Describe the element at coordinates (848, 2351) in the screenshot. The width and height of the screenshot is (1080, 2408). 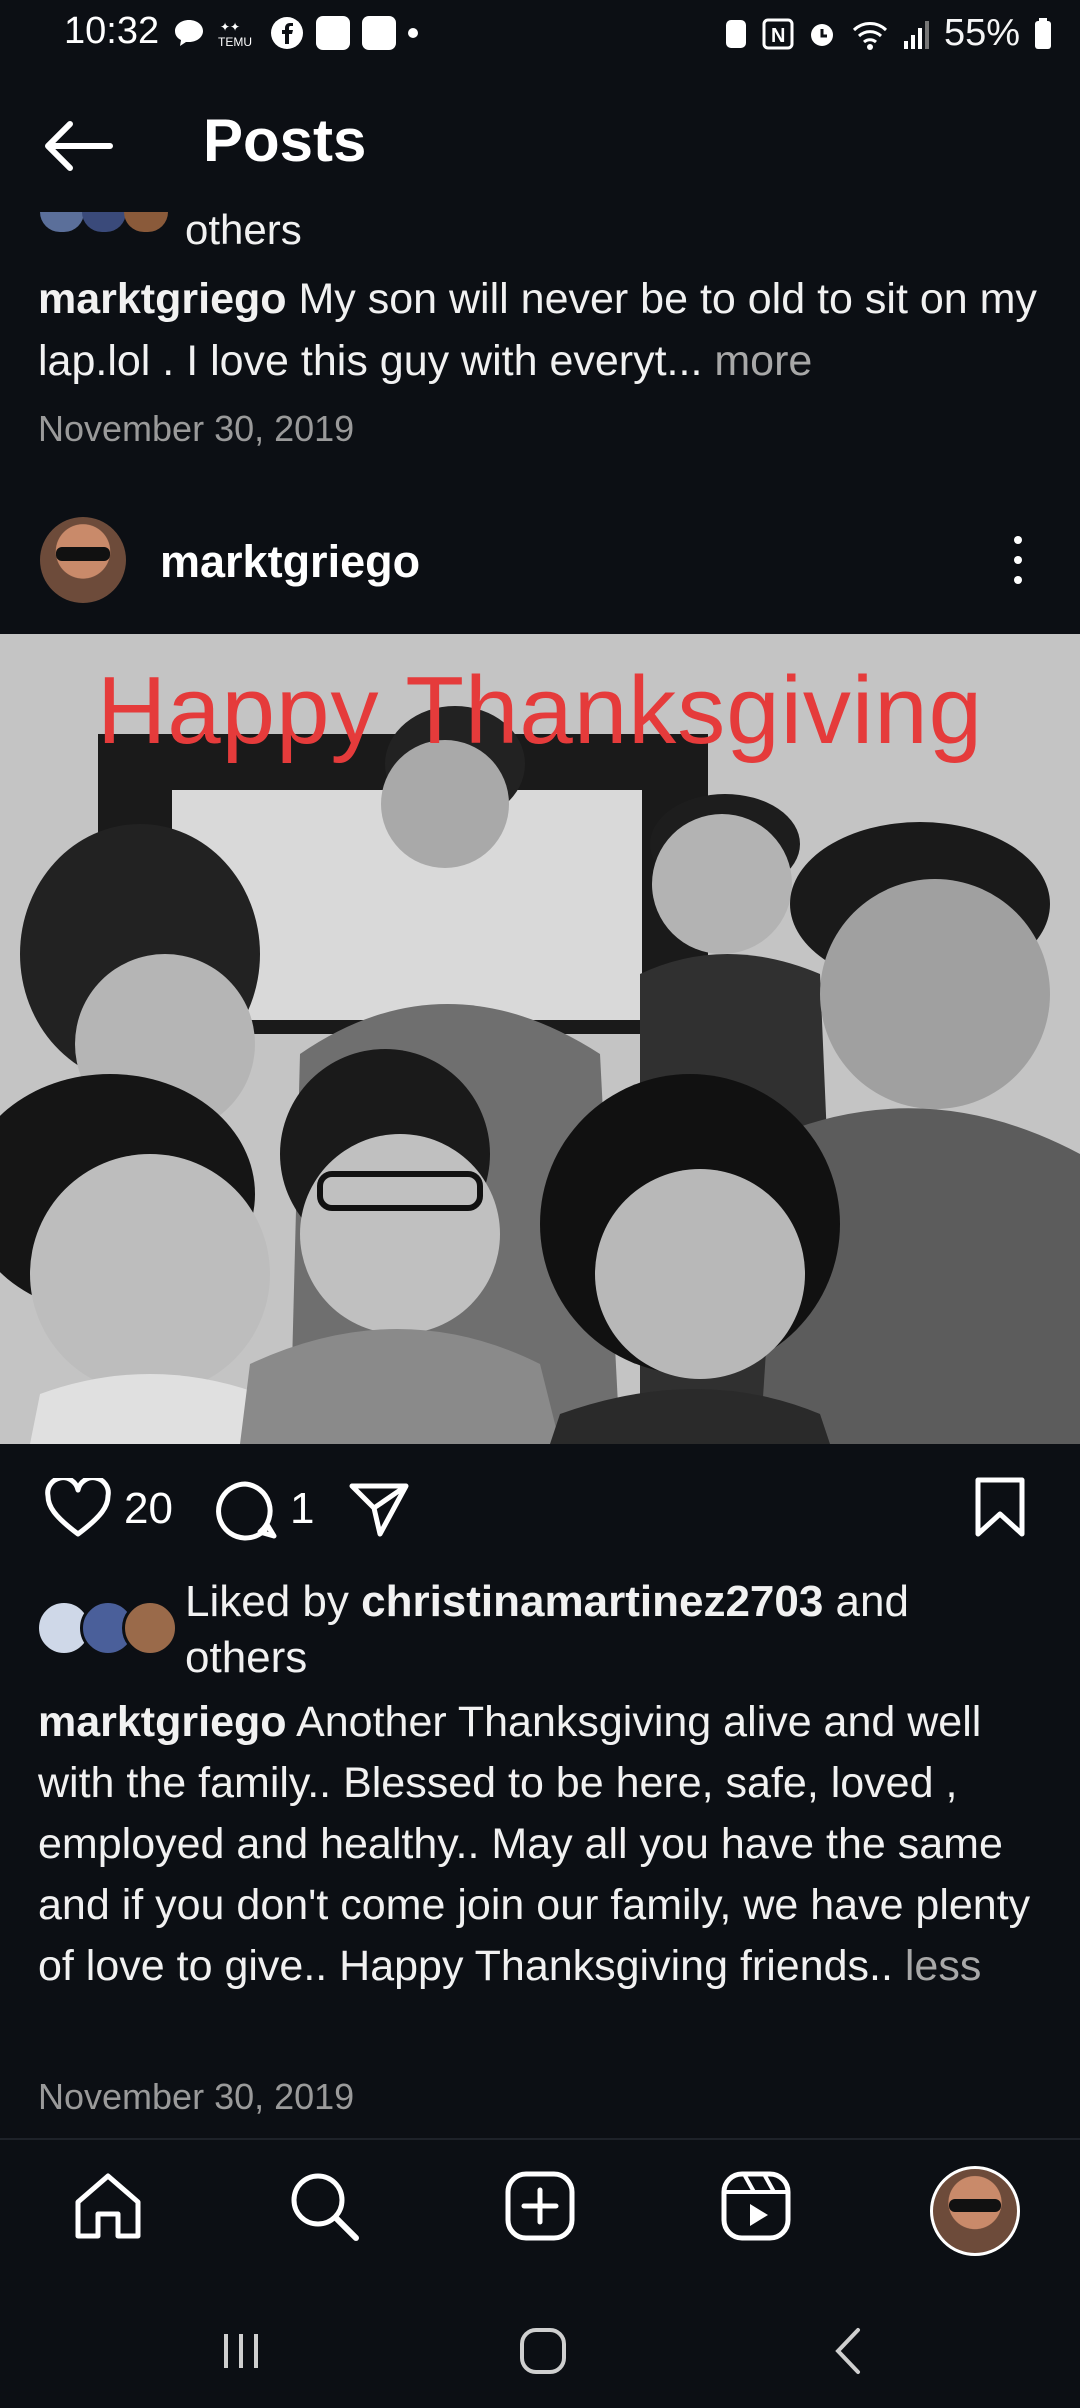
I see `back-button-icon` at that location.